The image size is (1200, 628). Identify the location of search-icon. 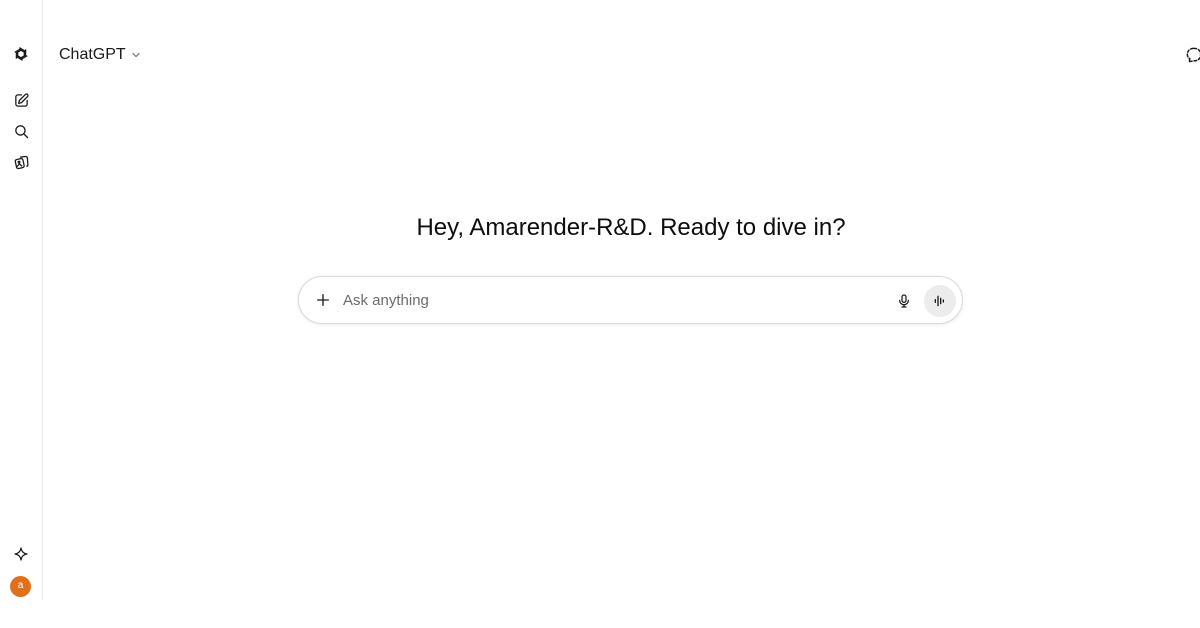
(21, 131).